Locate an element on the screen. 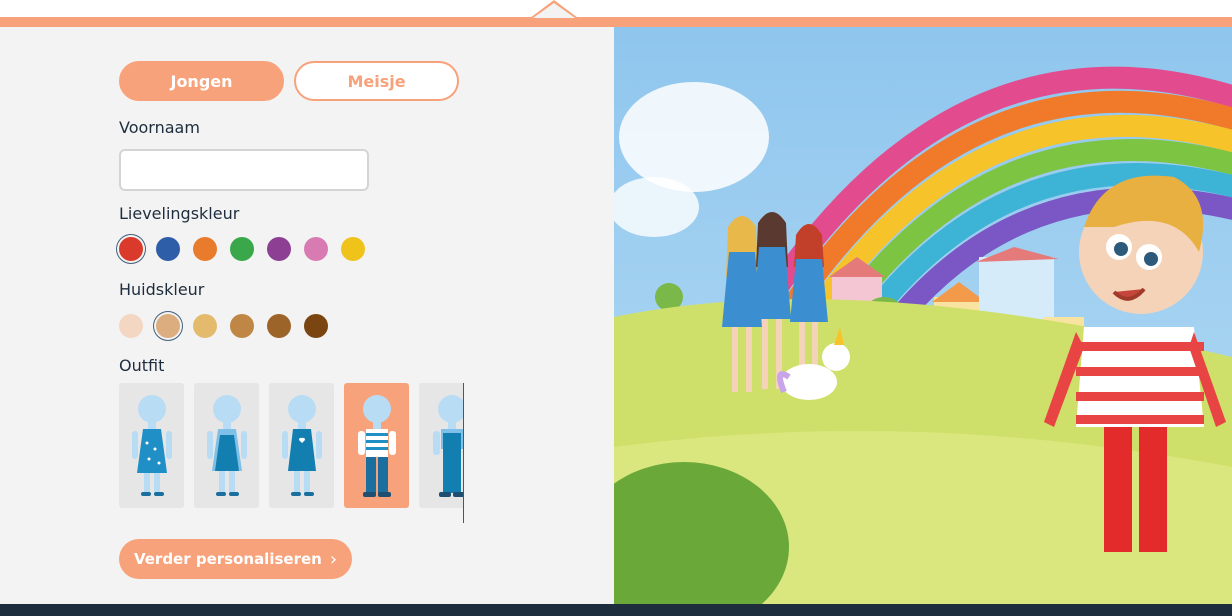 The height and width of the screenshot is (616, 1232). outfit-option-striped-shirt-jeans is located at coordinates (376, 445).